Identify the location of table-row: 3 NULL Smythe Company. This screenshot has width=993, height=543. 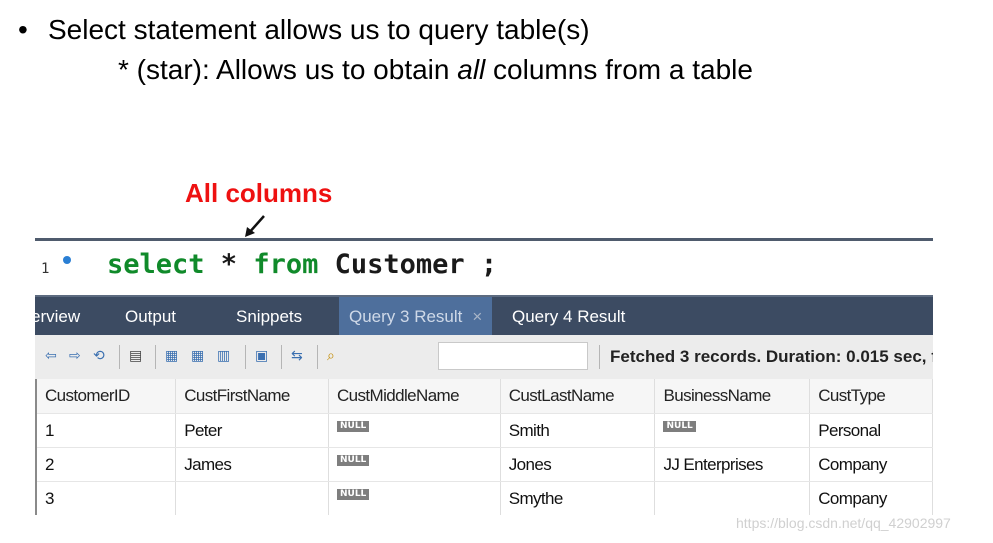
(484, 498).